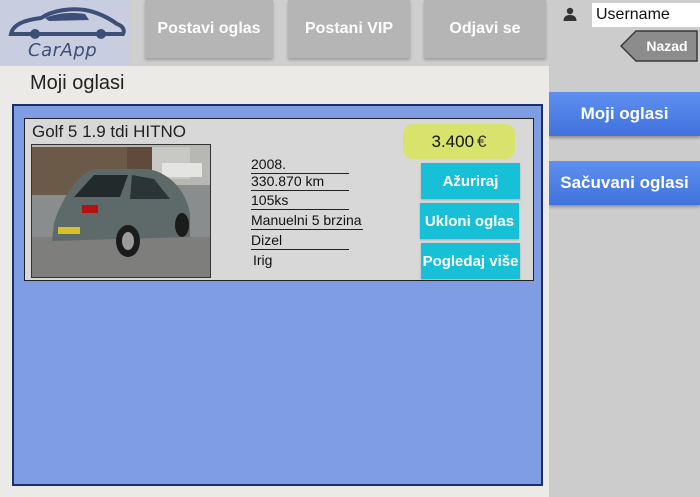 This screenshot has width=700, height=497. I want to click on back-label: Nazad, so click(667, 46).